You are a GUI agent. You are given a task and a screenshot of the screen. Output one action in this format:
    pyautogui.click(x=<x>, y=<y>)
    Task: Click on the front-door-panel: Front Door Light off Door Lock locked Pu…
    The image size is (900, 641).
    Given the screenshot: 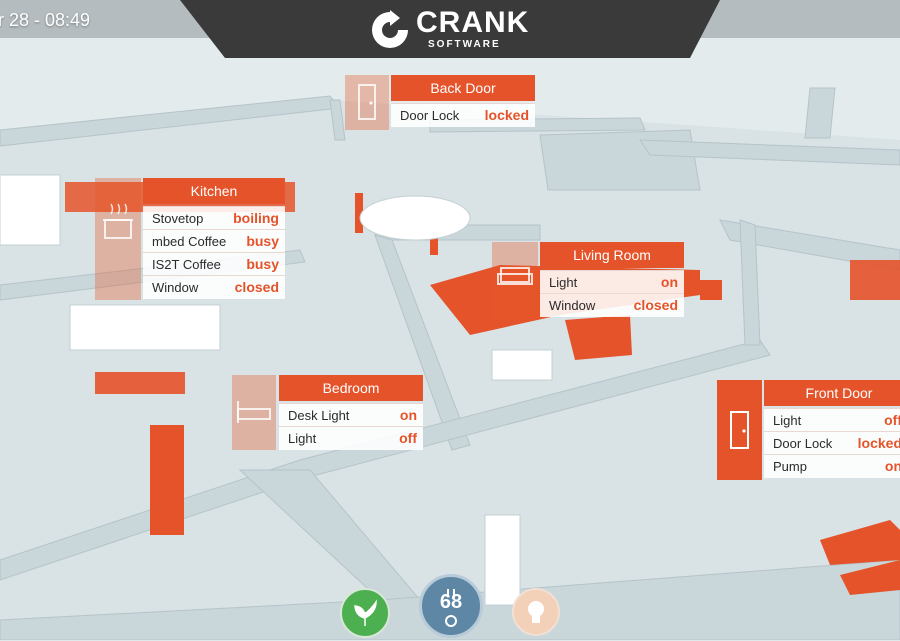 What is the action you would take?
    pyautogui.click(x=808, y=430)
    